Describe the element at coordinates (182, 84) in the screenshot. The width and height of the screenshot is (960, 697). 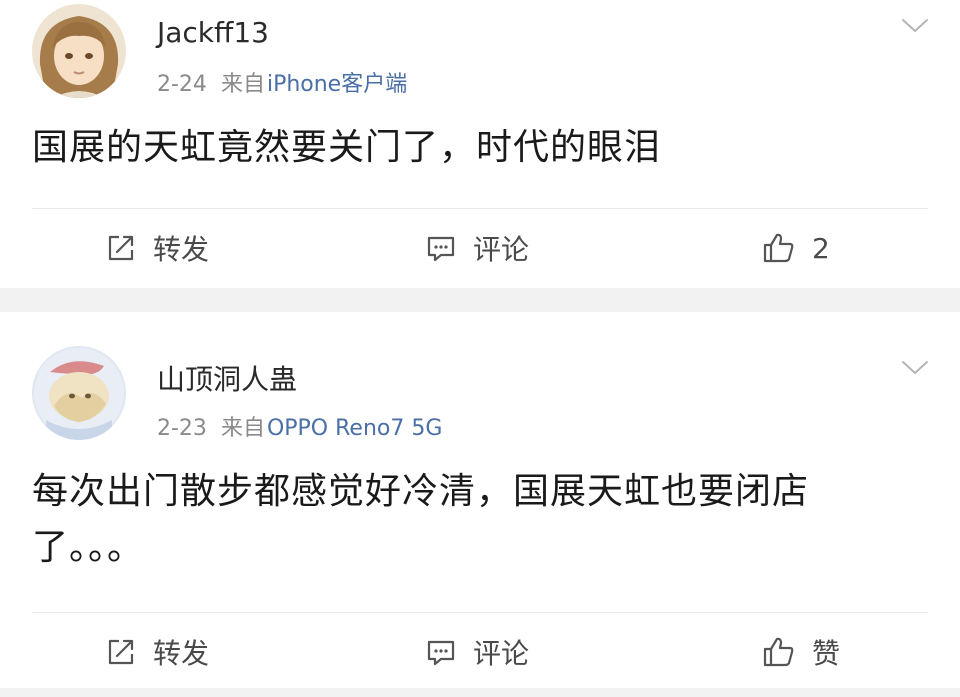
I see `post-date: 2-24` at that location.